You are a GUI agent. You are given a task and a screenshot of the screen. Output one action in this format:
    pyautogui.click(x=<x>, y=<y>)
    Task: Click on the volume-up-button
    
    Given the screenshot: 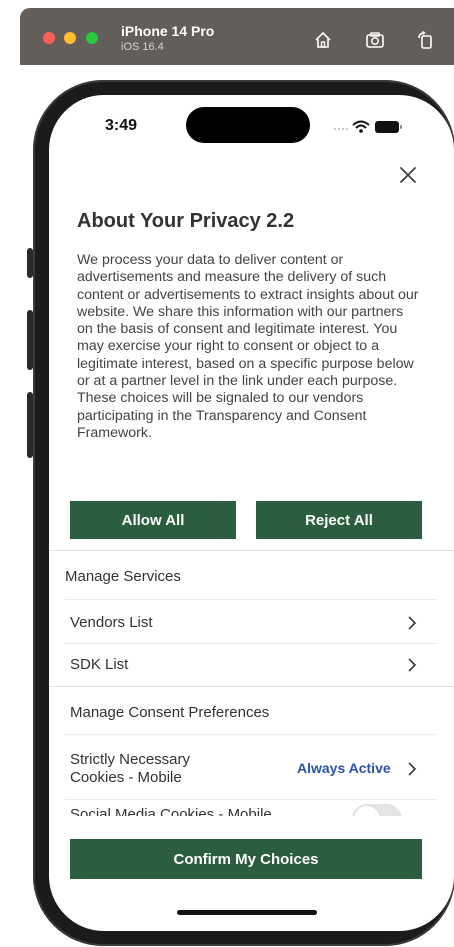 What is the action you would take?
    pyautogui.click(x=30, y=340)
    